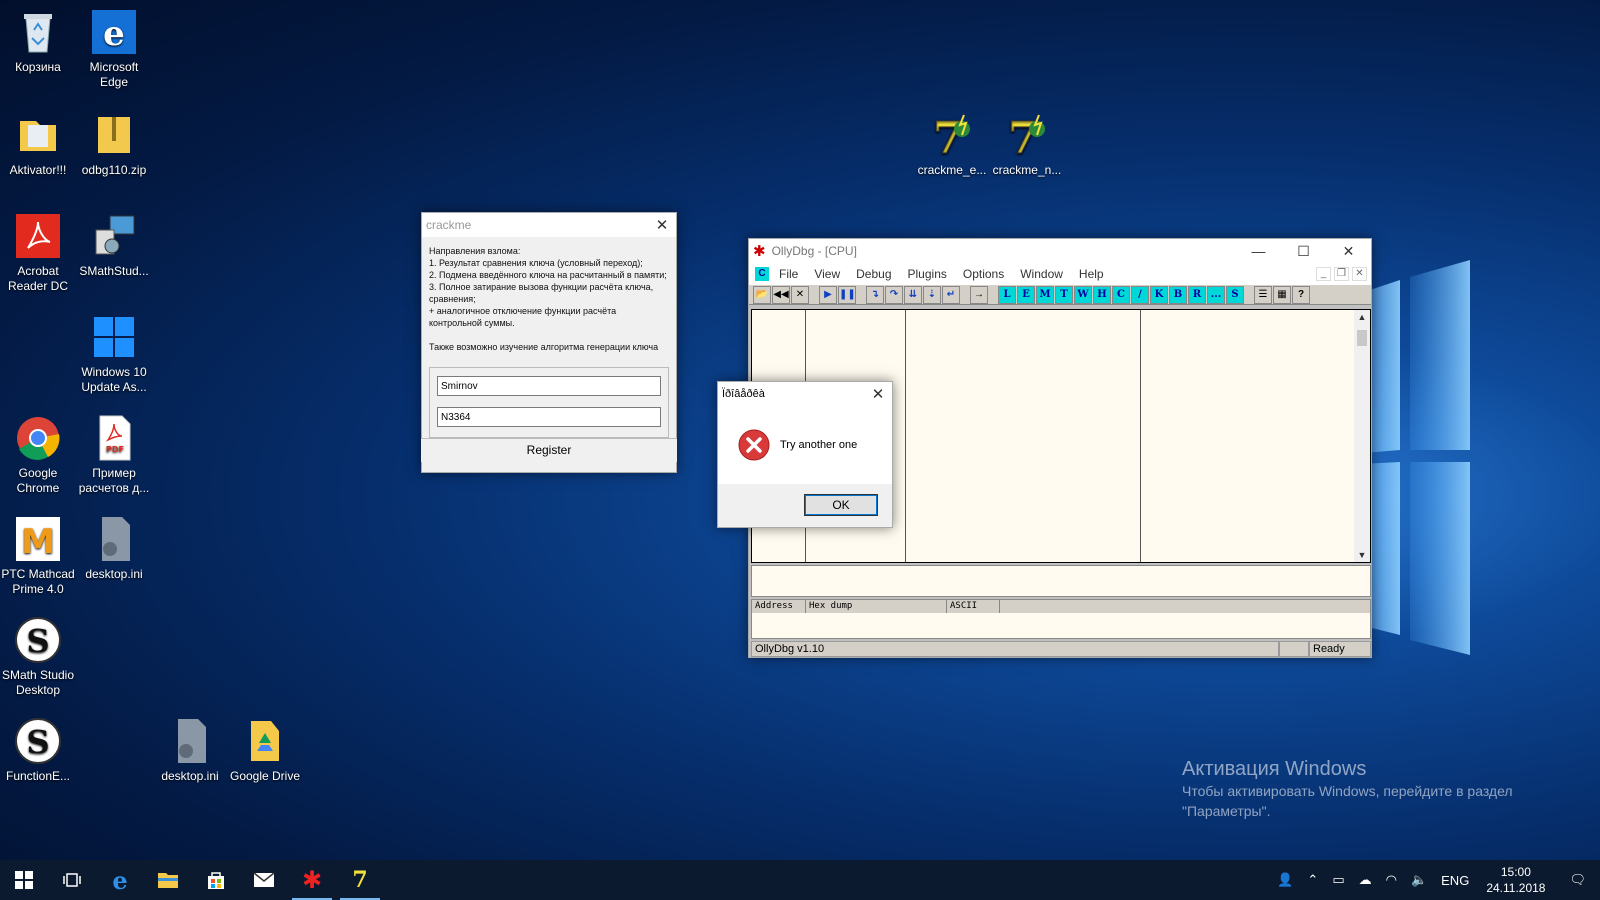 The width and height of the screenshot is (1600, 900). Describe the element at coordinates (1064, 294) in the screenshot. I see `threads-button: T` at that location.